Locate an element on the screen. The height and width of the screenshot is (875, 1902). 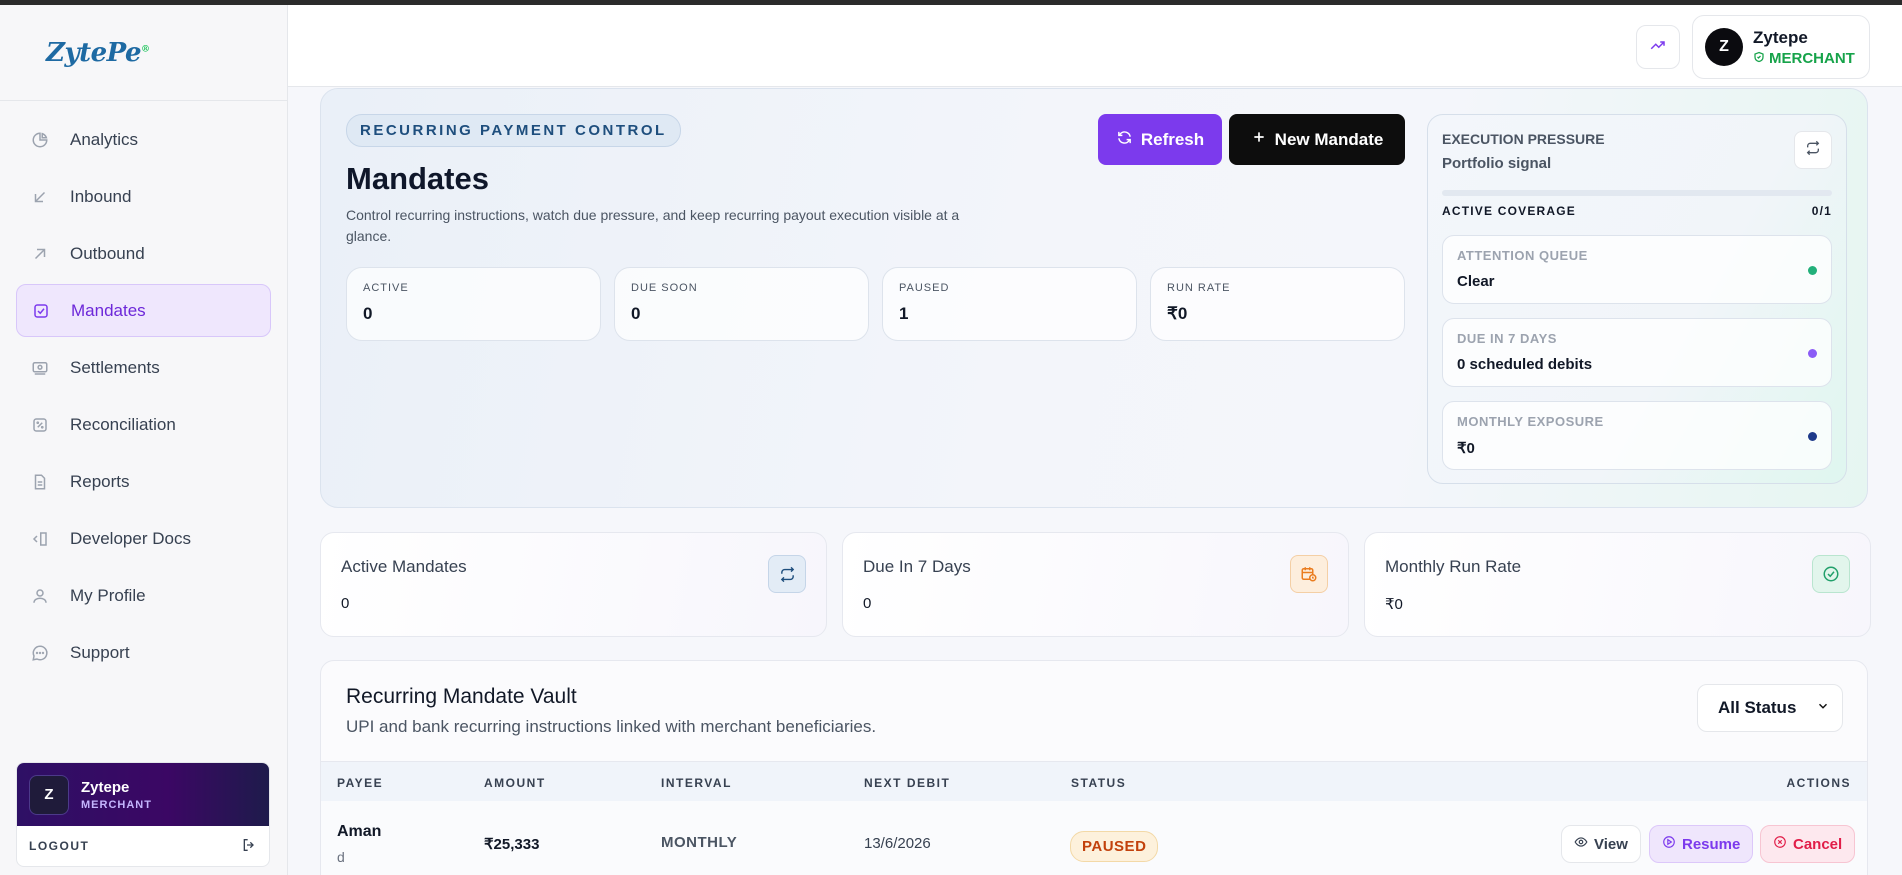
sidebar-item-label: Analytics is located at coordinates (104, 139).